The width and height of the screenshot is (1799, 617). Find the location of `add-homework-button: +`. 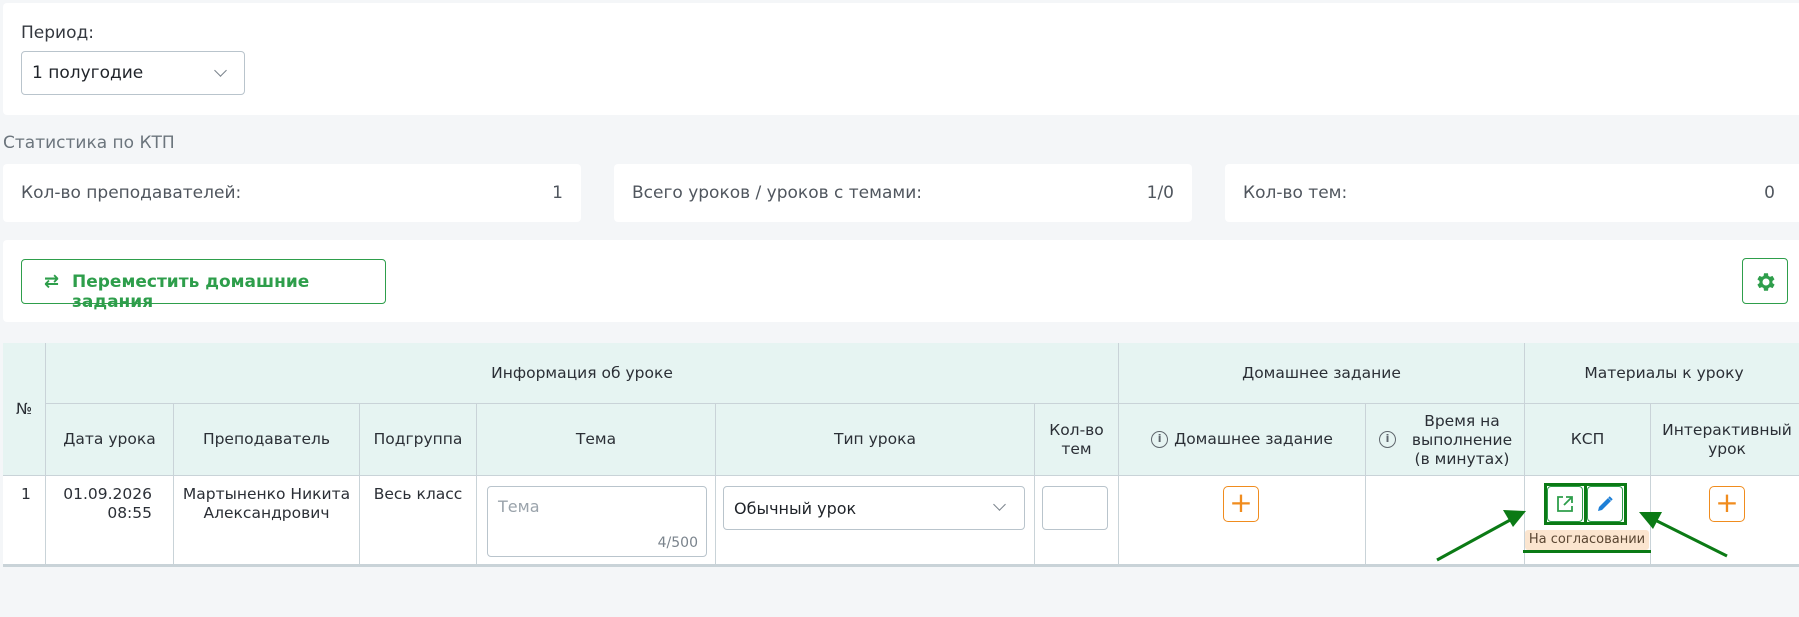

add-homework-button: + is located at coordinates (1241, 504).